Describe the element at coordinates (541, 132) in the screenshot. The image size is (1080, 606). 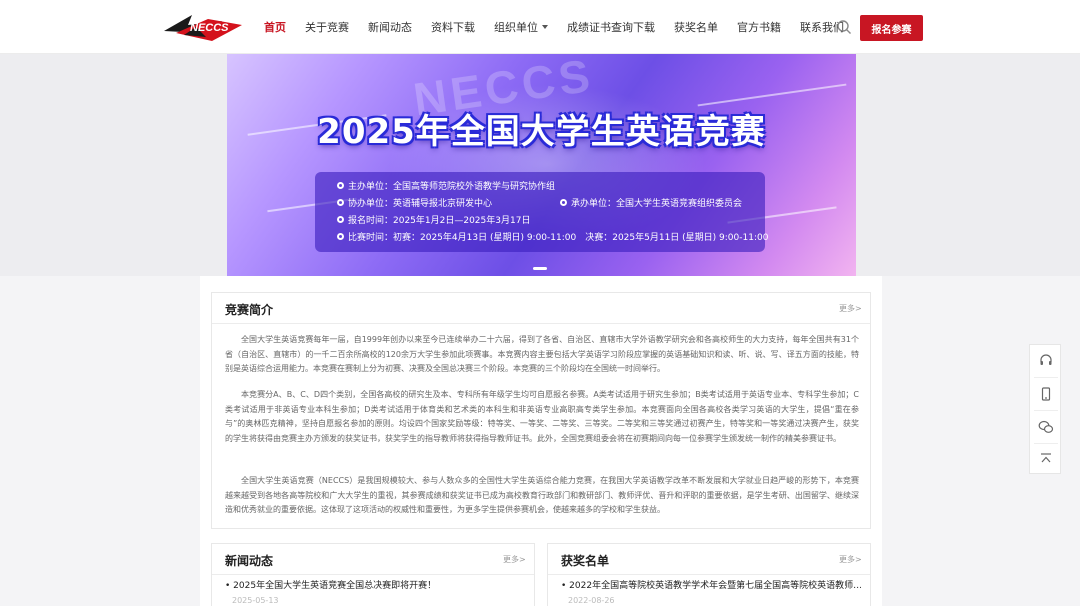
I see `banner-title: 2025年全国大学生英语竞赛` at that location.